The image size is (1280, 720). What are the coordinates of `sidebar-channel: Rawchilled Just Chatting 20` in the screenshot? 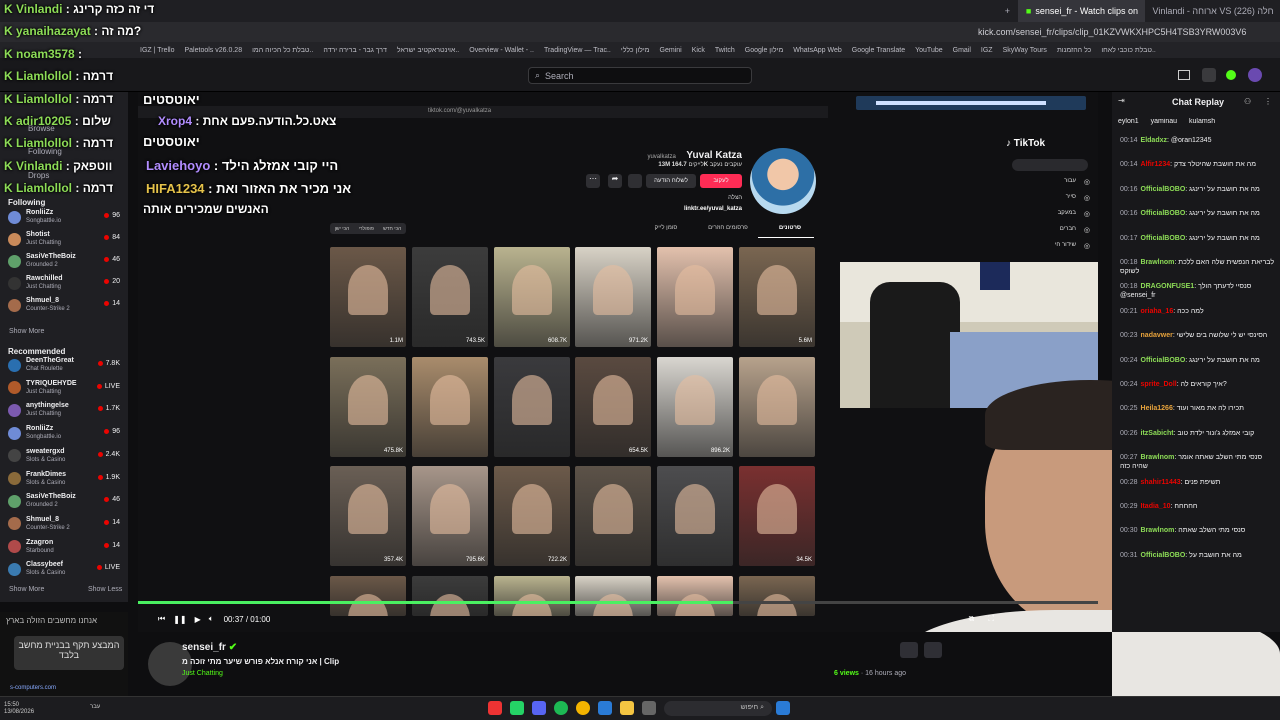 It's located at (65, 283).